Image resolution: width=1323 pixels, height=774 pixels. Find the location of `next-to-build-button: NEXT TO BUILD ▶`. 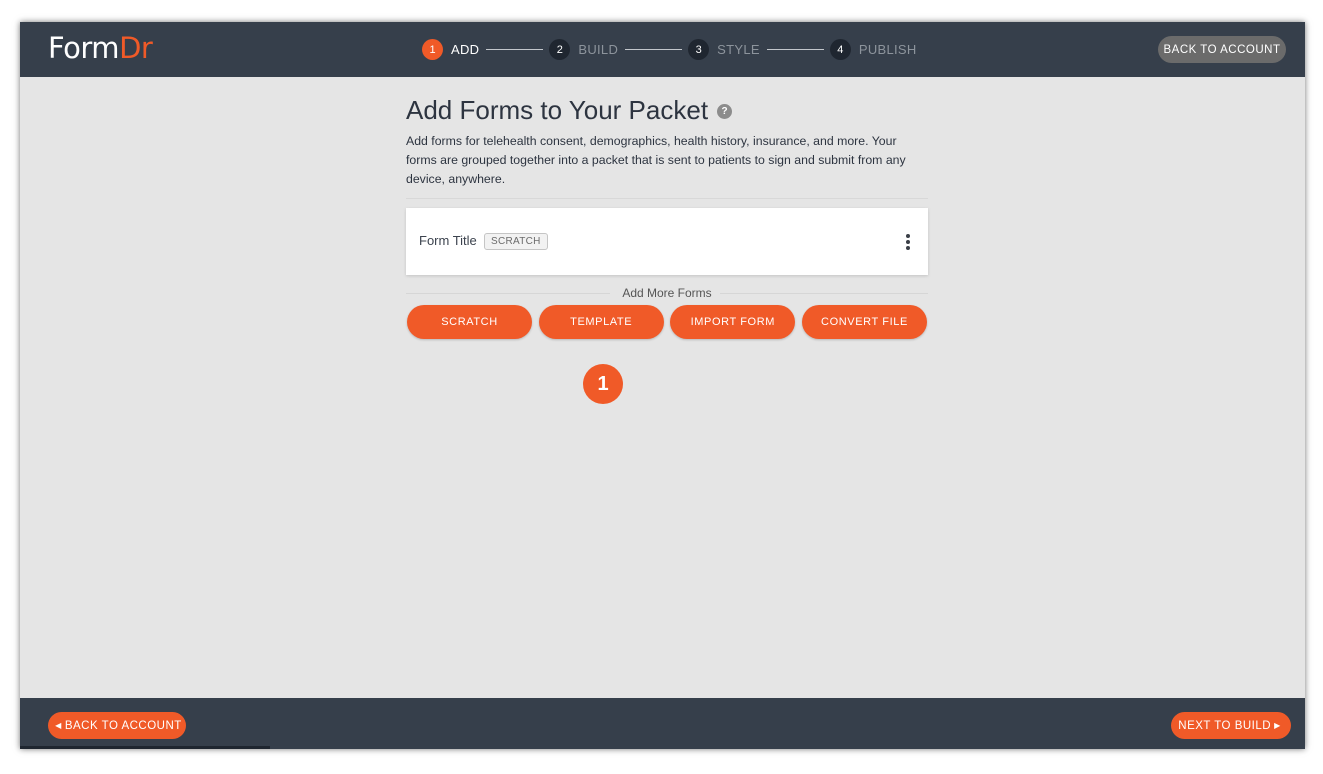

next-to-build-button: NEXT TO BUILD ▶ is located at coordinates (1231, 725).